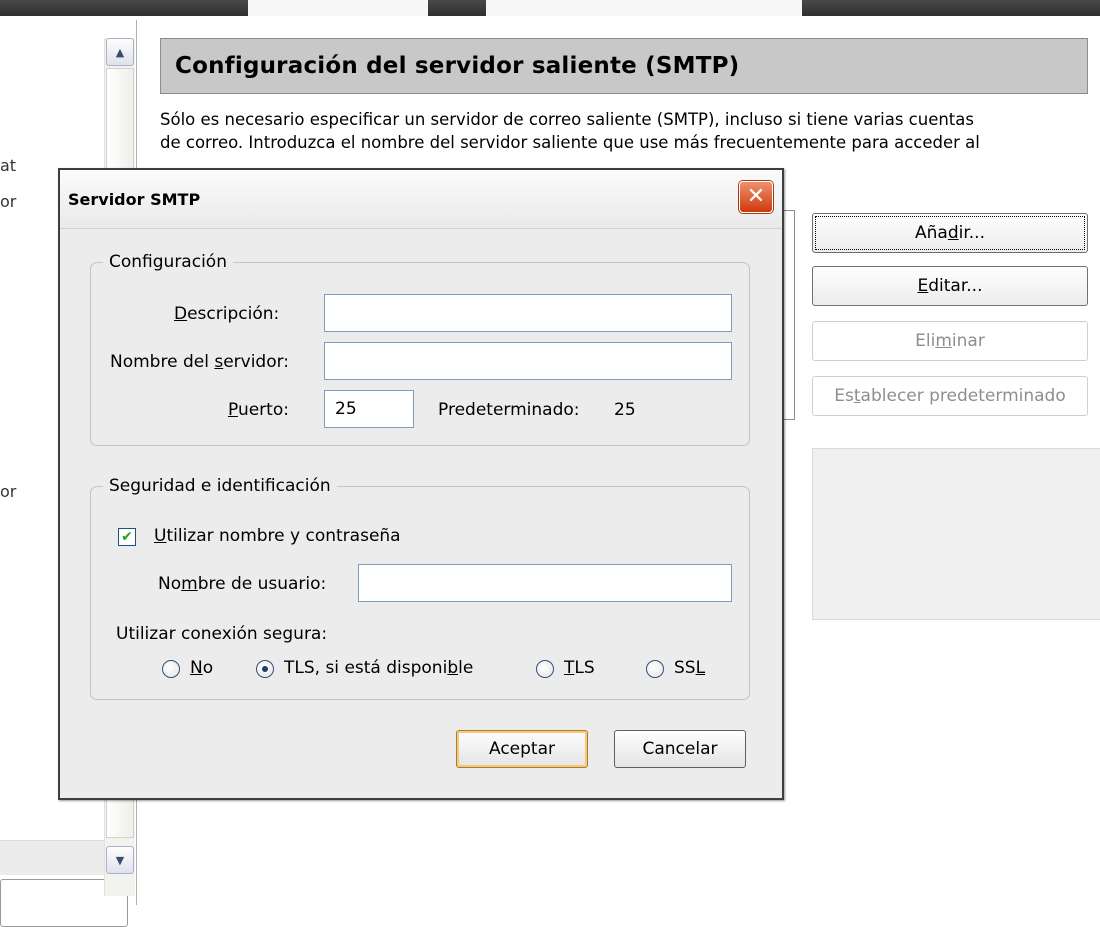 Image resolution: width=1100 pixels, height=927 pixels. What do you see at coordinates (171, 669) in the screenshot?
I see `radio-no` at bounding box center [171, 669].